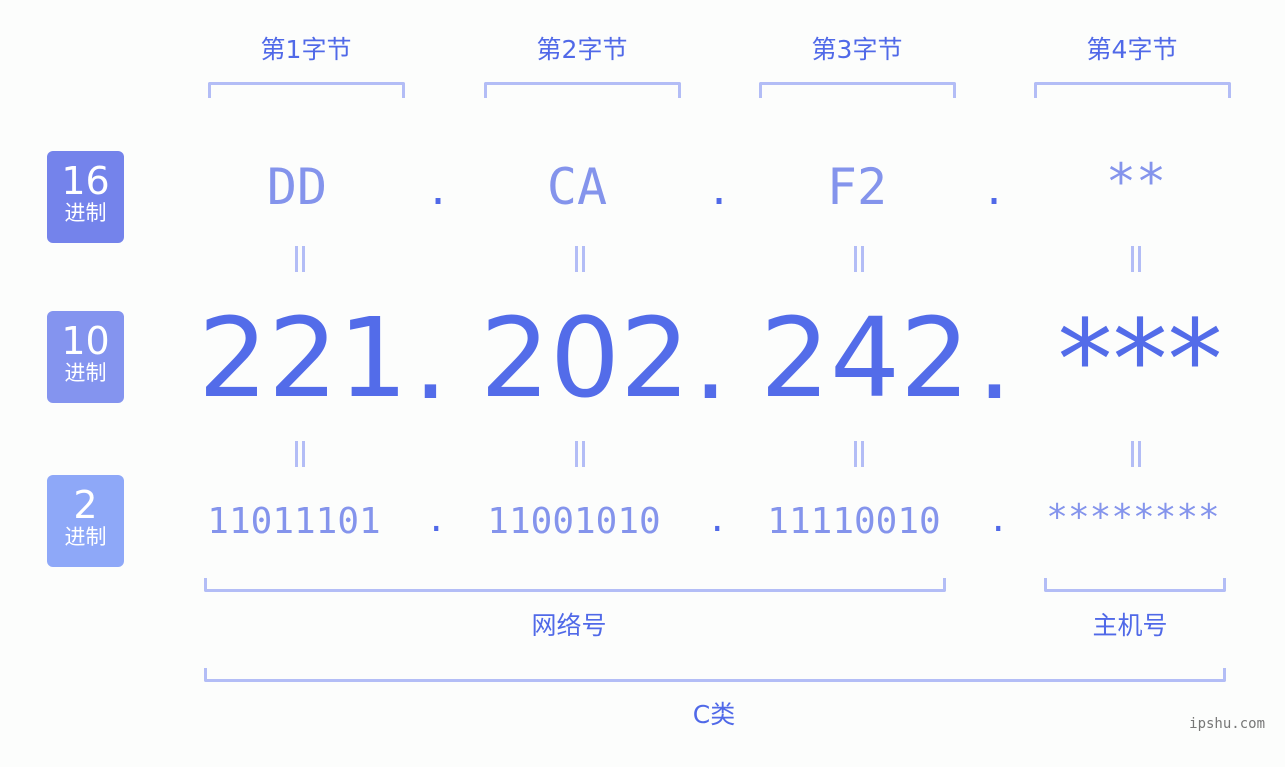 The image size is (1285, 767). I want to click on bin-badge-number: 2, so click(85, 505).